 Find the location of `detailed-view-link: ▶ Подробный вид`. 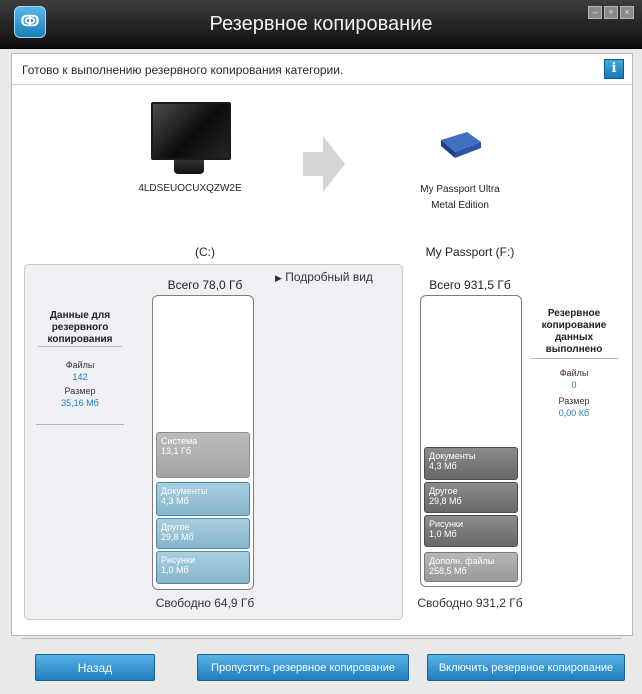

detailed-view-link: ▶ Подробный вид is located at coordinates (324, 277).